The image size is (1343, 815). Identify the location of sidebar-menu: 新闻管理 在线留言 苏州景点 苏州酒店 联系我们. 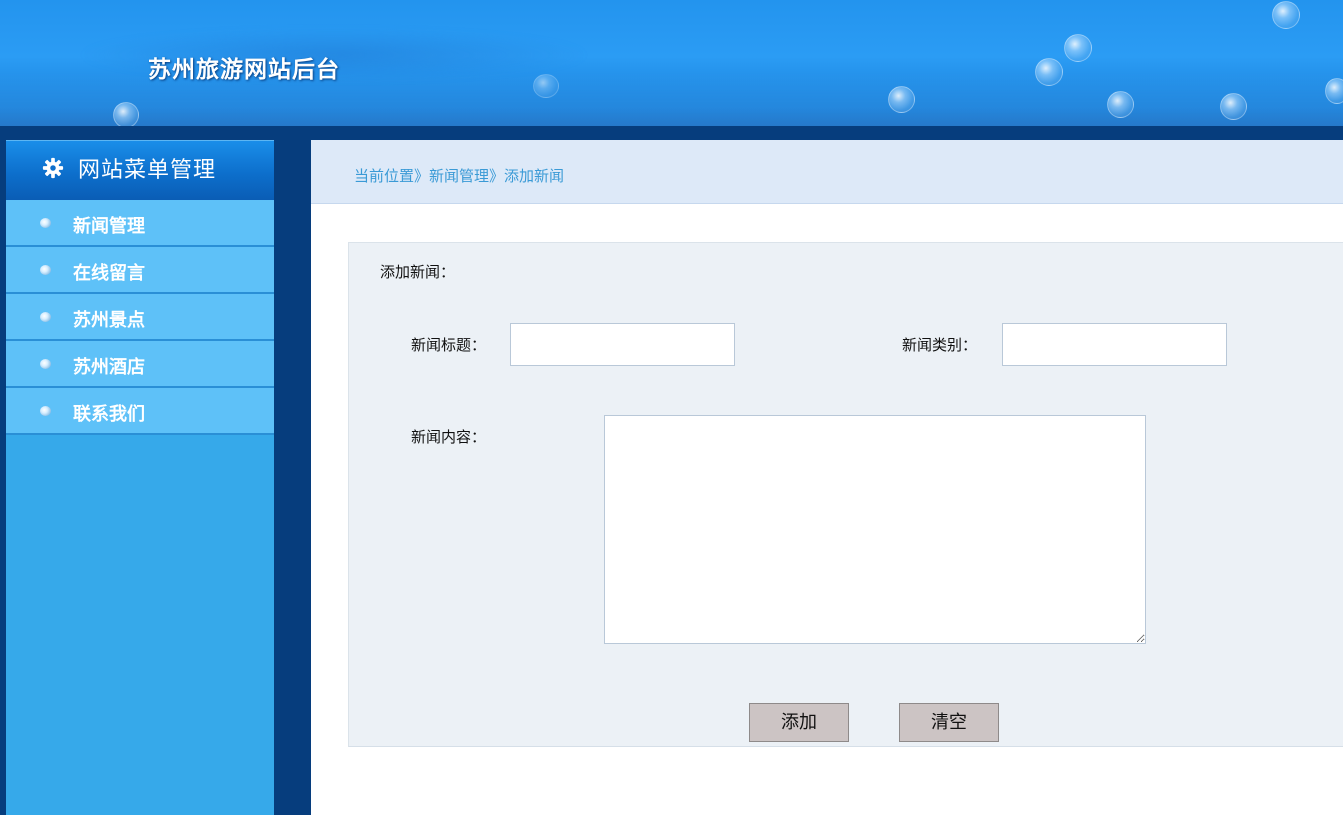
(140, 317).